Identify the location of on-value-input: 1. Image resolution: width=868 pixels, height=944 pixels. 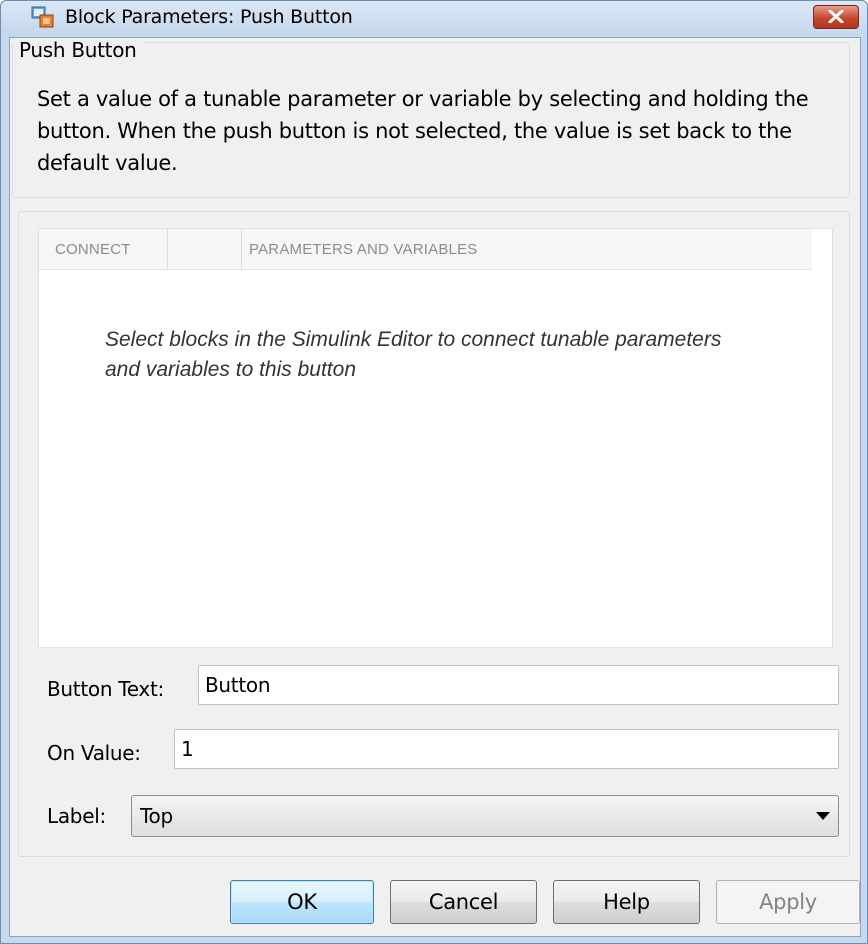
(506, 749).